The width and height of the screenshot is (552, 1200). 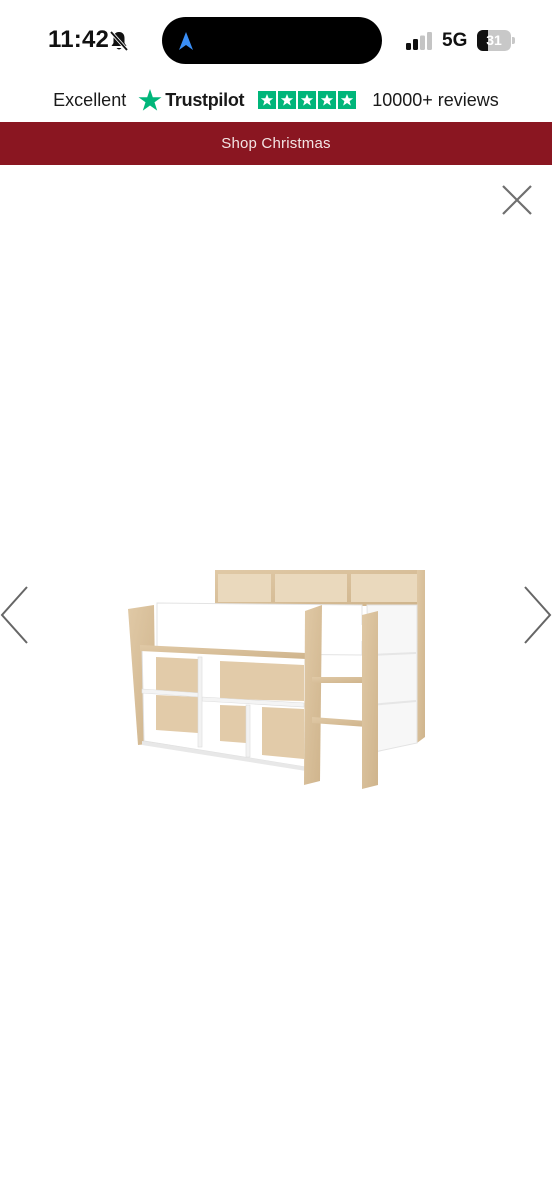 What do you see at coordinates (276, 41) in the screenshot?
I see `status-bar: 11:42 5G 31` at bounding box center [276, 41].